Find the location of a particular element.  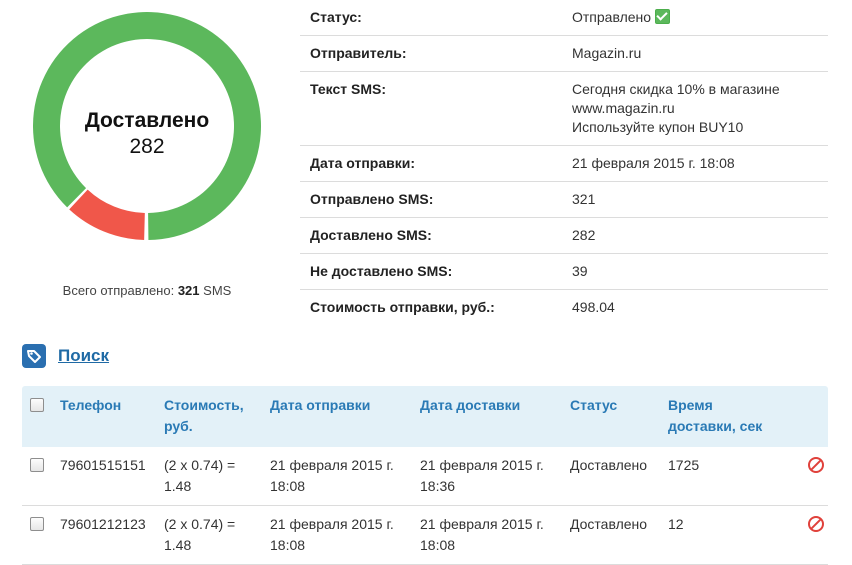

total-sent-prefix: Всего отправлено: is located at coordinates (118, 290).